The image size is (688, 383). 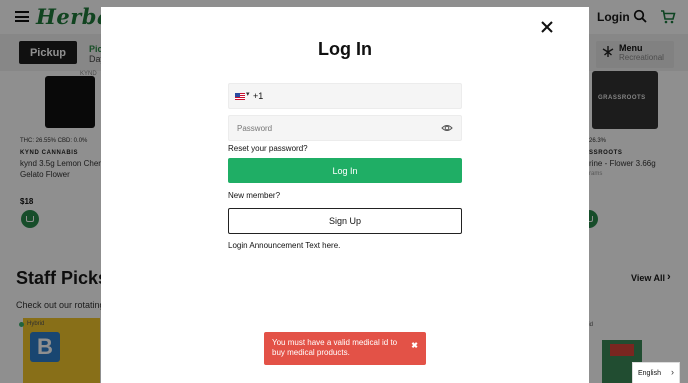 What do you see at coordinates (345, 128) in the screenshot?
I see `password-field` at bounding box center [345, 128].